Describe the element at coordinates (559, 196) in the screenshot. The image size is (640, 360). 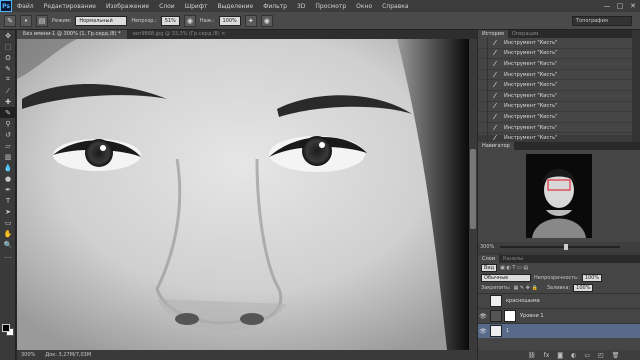
I see `navigator-thumbnail` at that location.